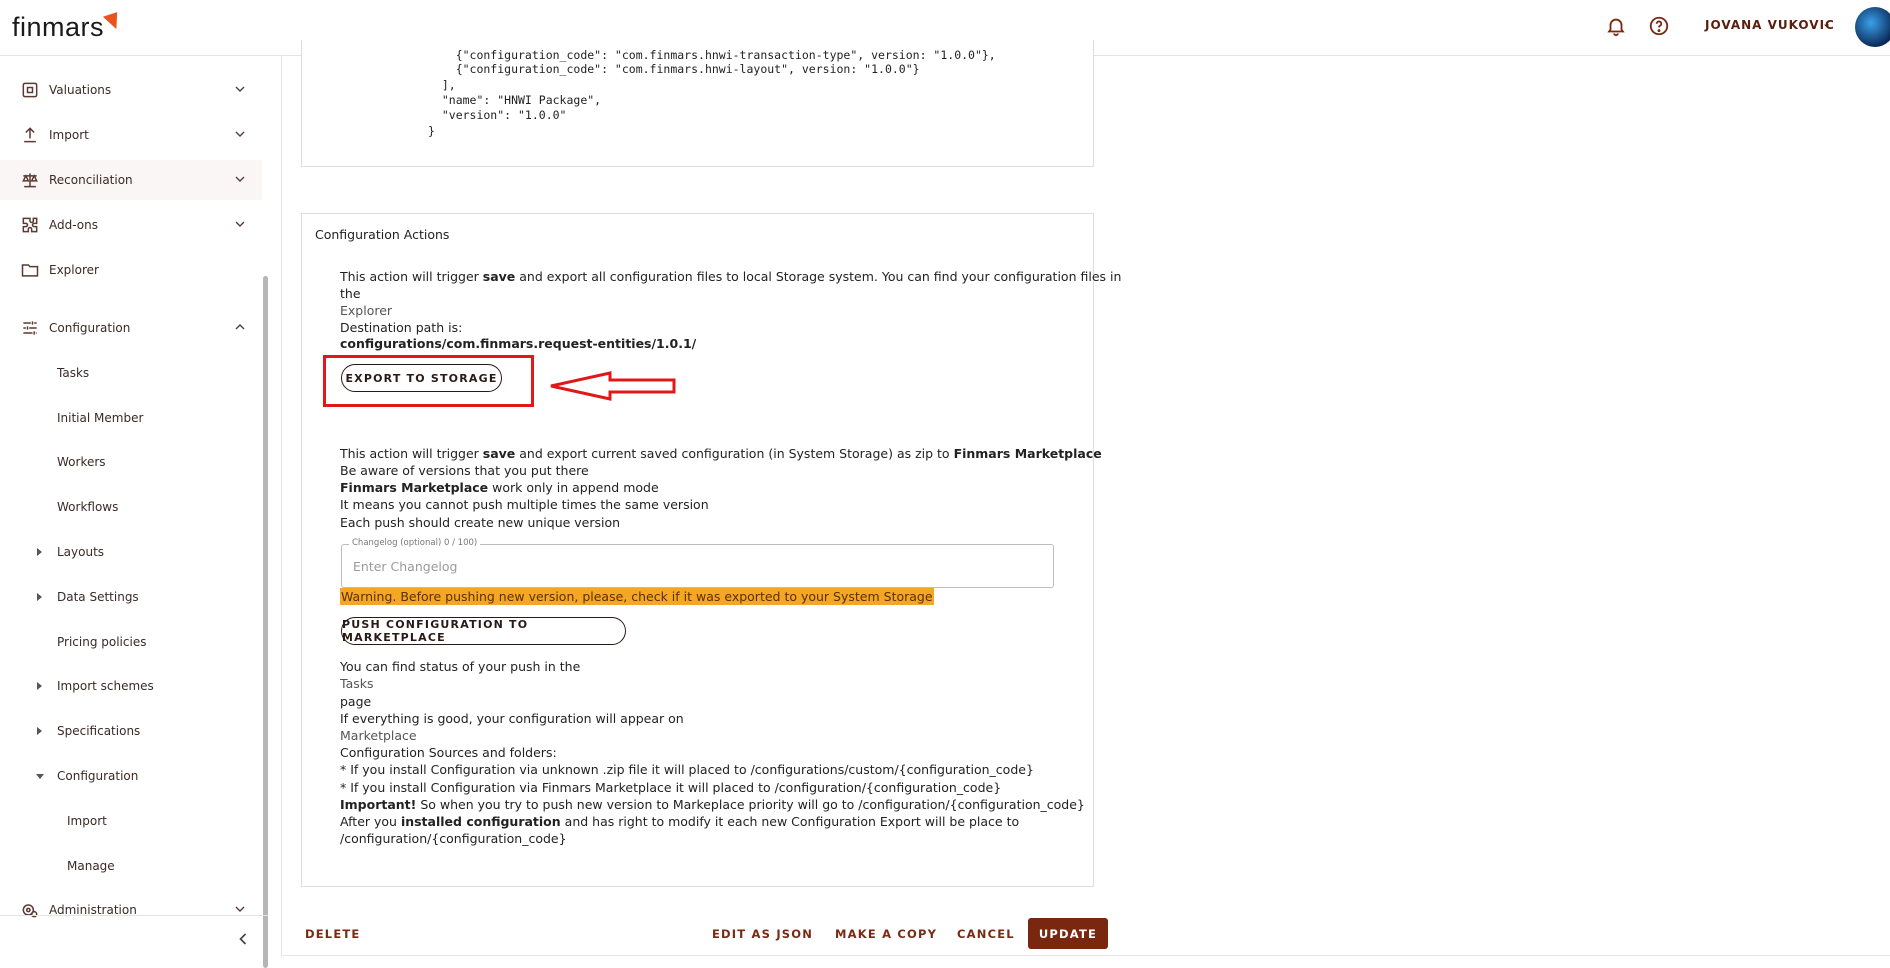  What do you see at coordinates (762, 934) in the screenshot?
I see `edit-as-json-button: EDIT AS JSON` at bounding box center [762, 934].